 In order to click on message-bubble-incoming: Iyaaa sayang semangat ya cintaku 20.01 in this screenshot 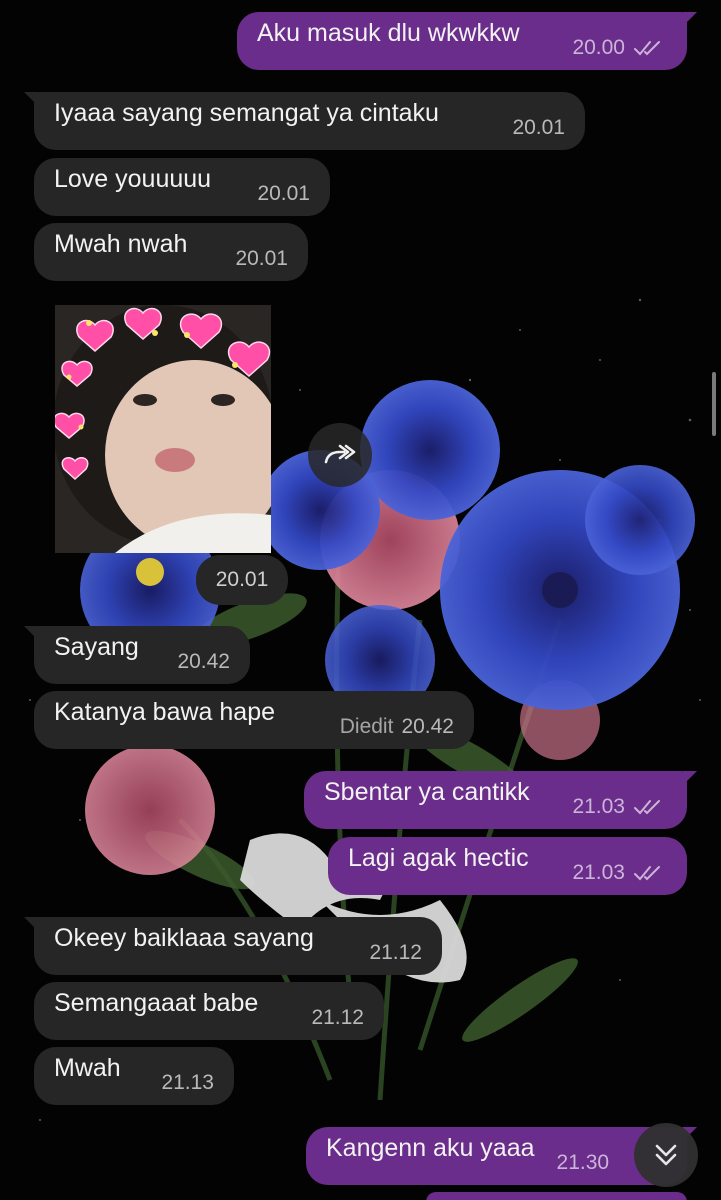, I will do `click(304, 121)`.